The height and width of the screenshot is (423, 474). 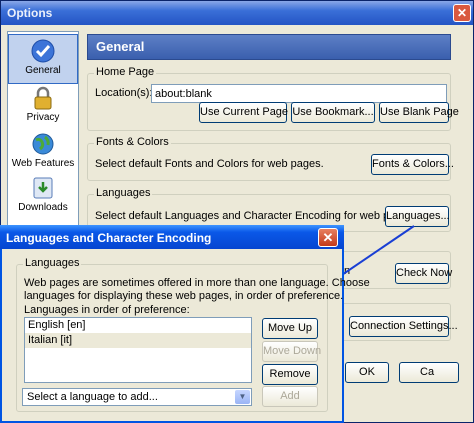 What do you see at coordinates (138, 350) in the screenshot?
I see `language-list: English [en] Italian [it]` at bounding box center [138, 350].